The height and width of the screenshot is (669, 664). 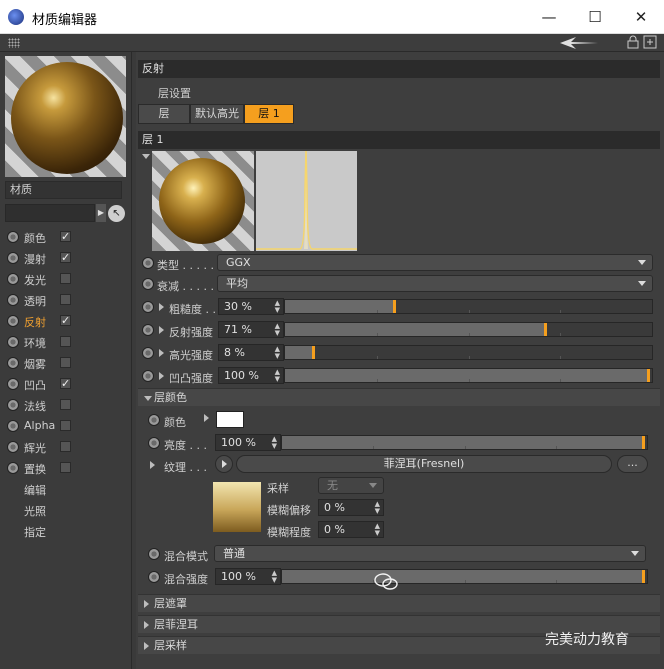 I want to click on reflect-strength-slider, so click(x=468, y=329).